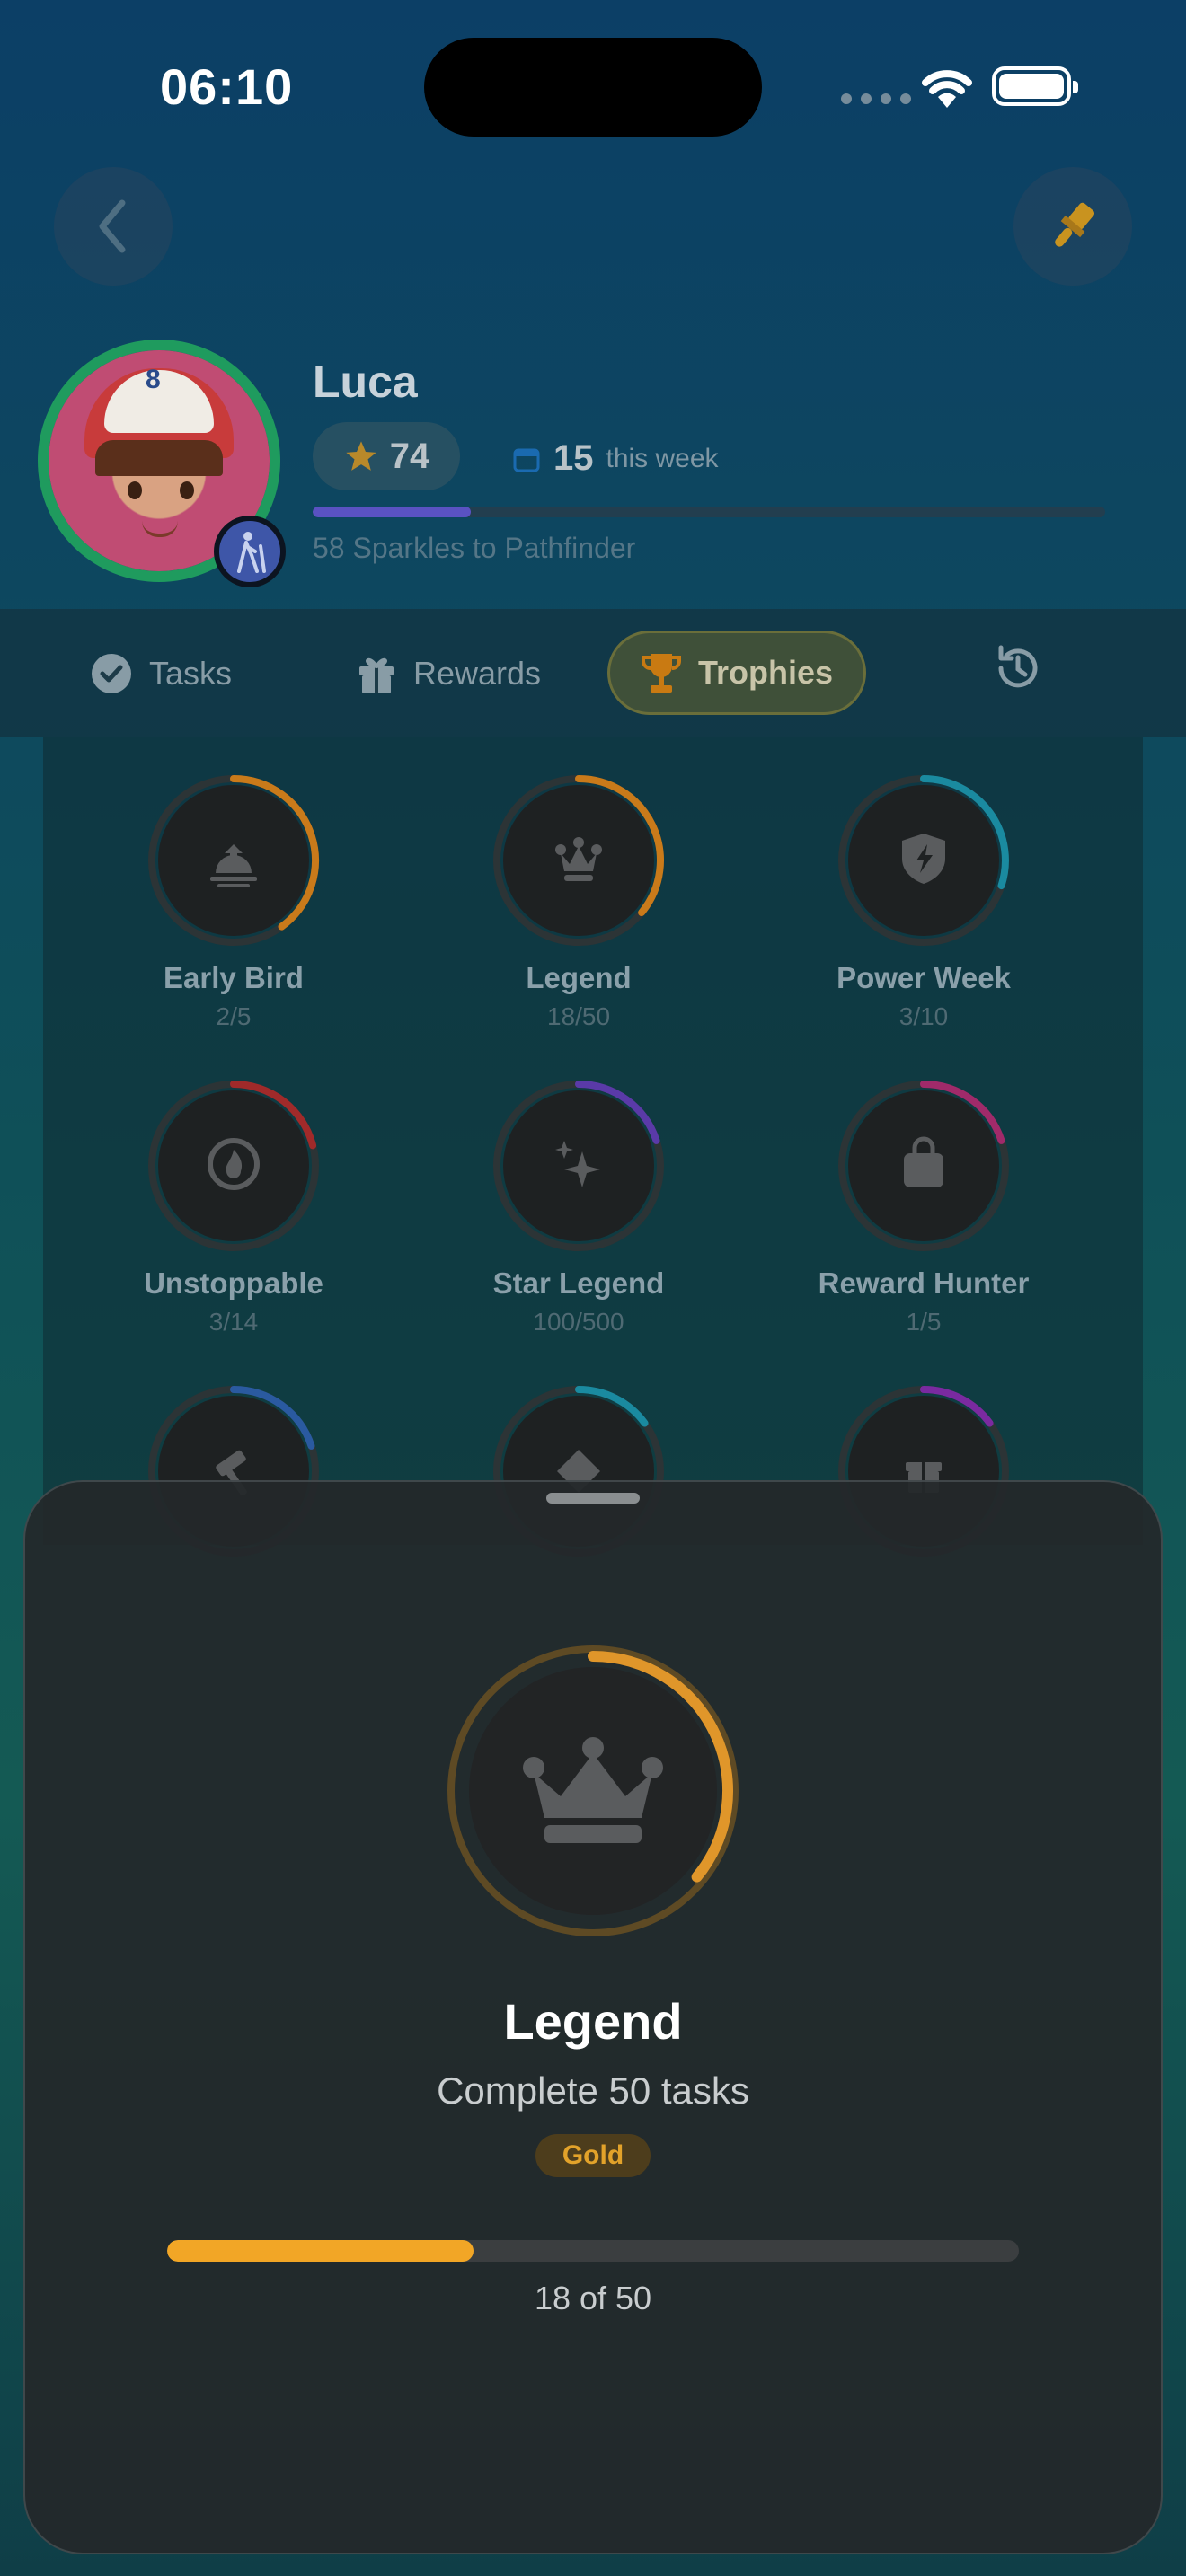 The image size is (1186, 2576). Describe the element at coordinates (234, 1016) in the screenshot. I see `trophy-progress-text: 2/5` at that location.